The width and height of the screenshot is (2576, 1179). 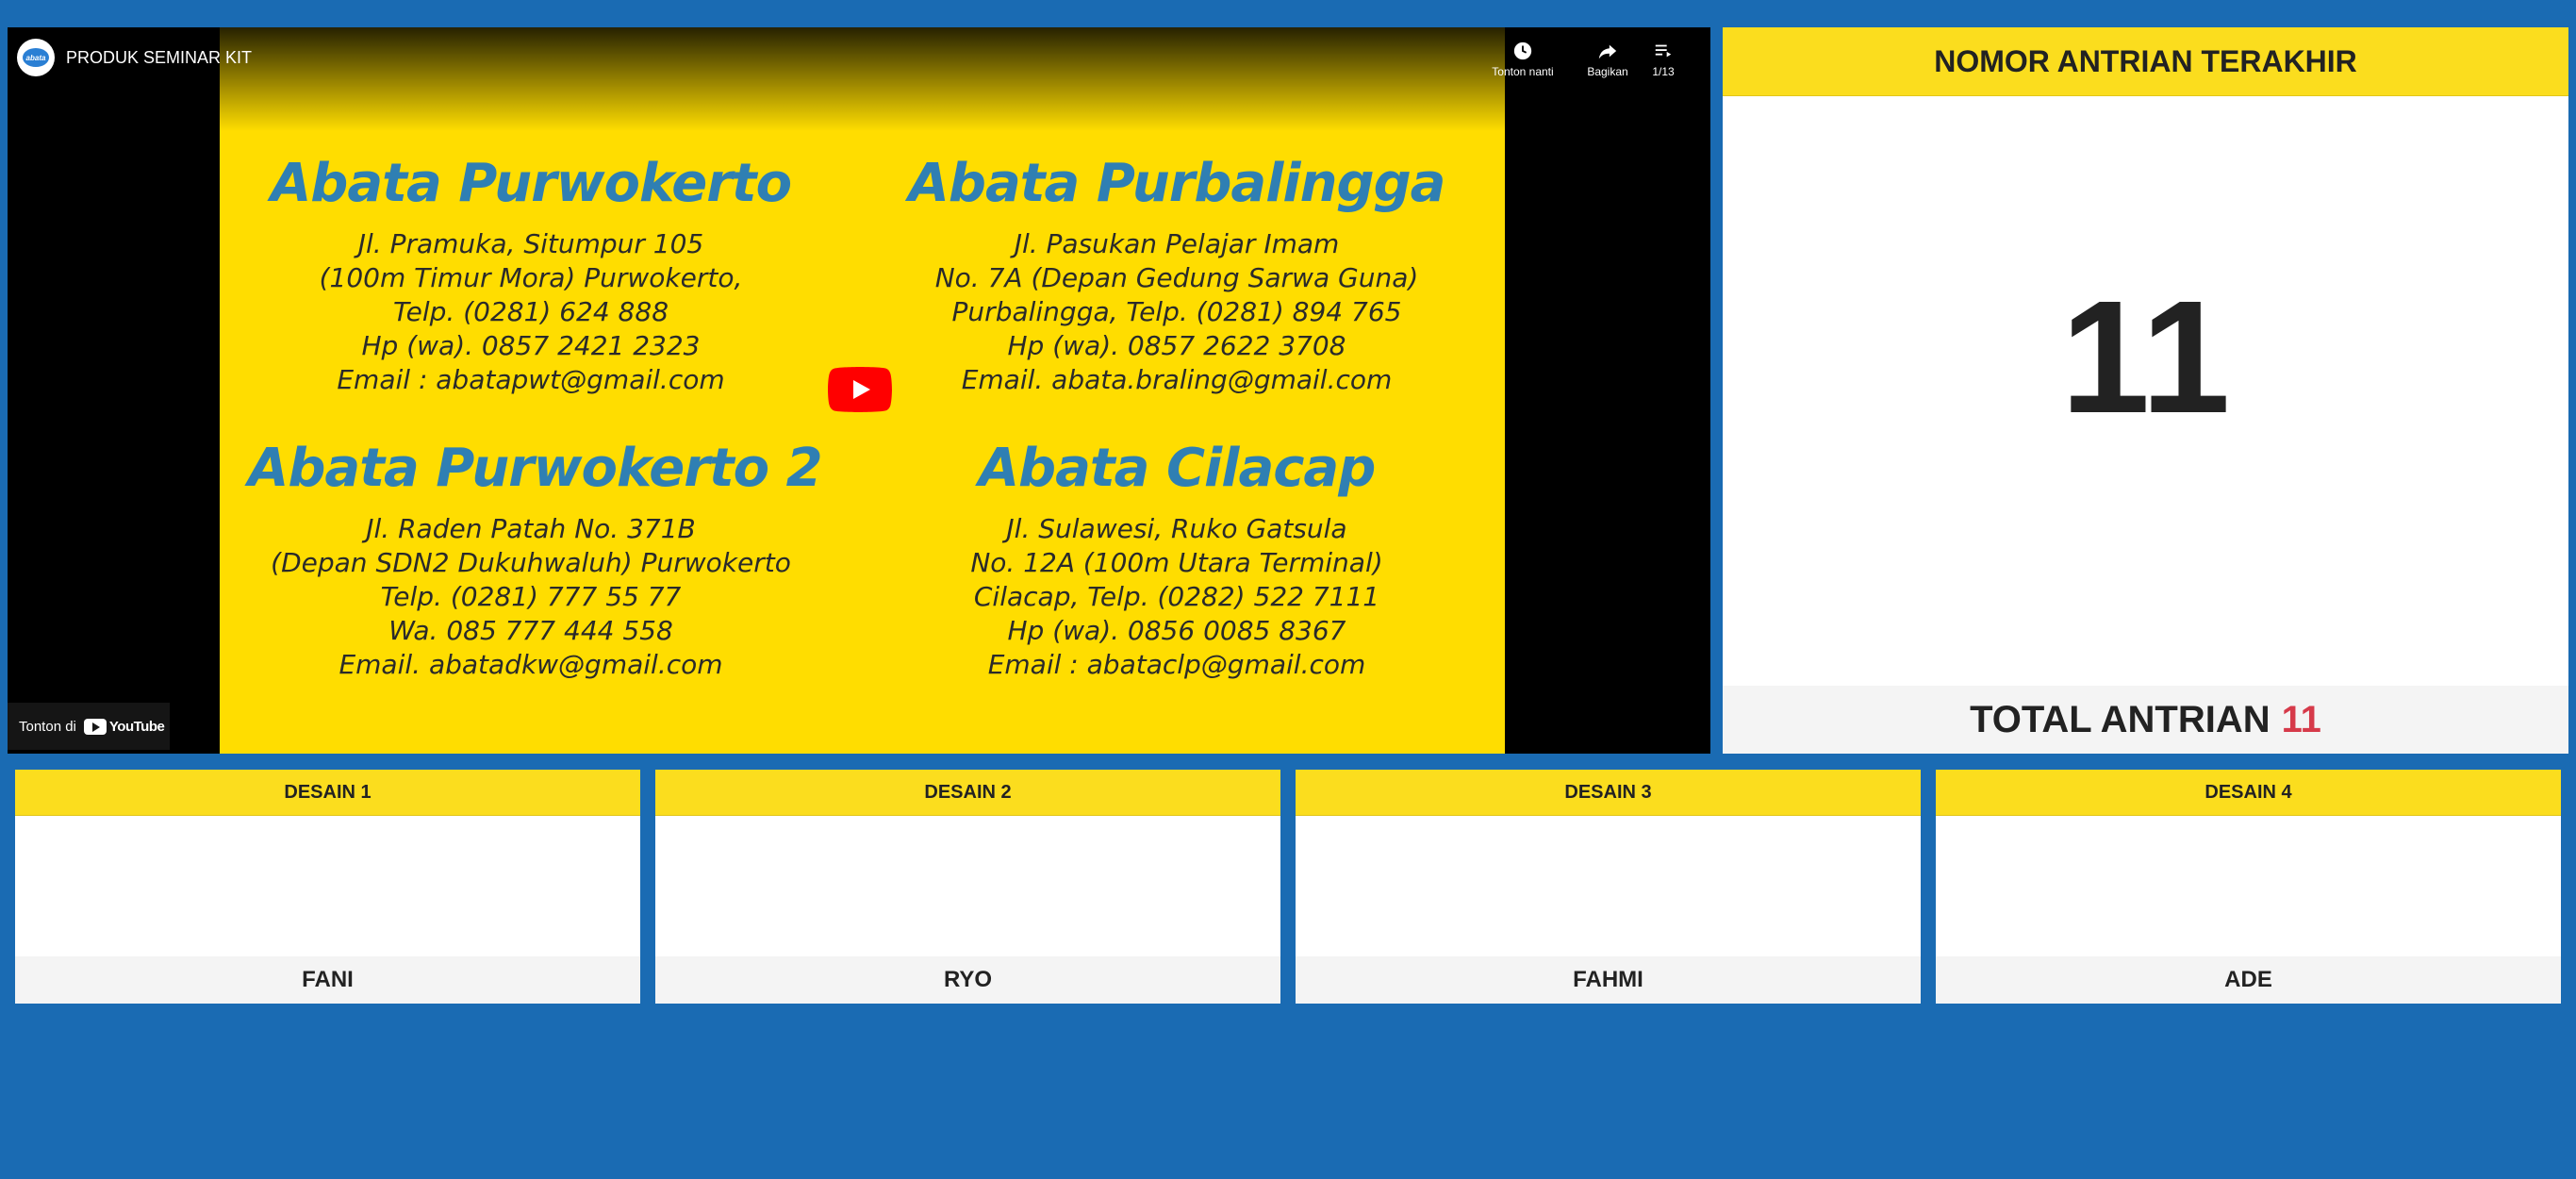 I want to click on designer-card: DESAIN 3 FAHMI, so click(x=1608, y=887).